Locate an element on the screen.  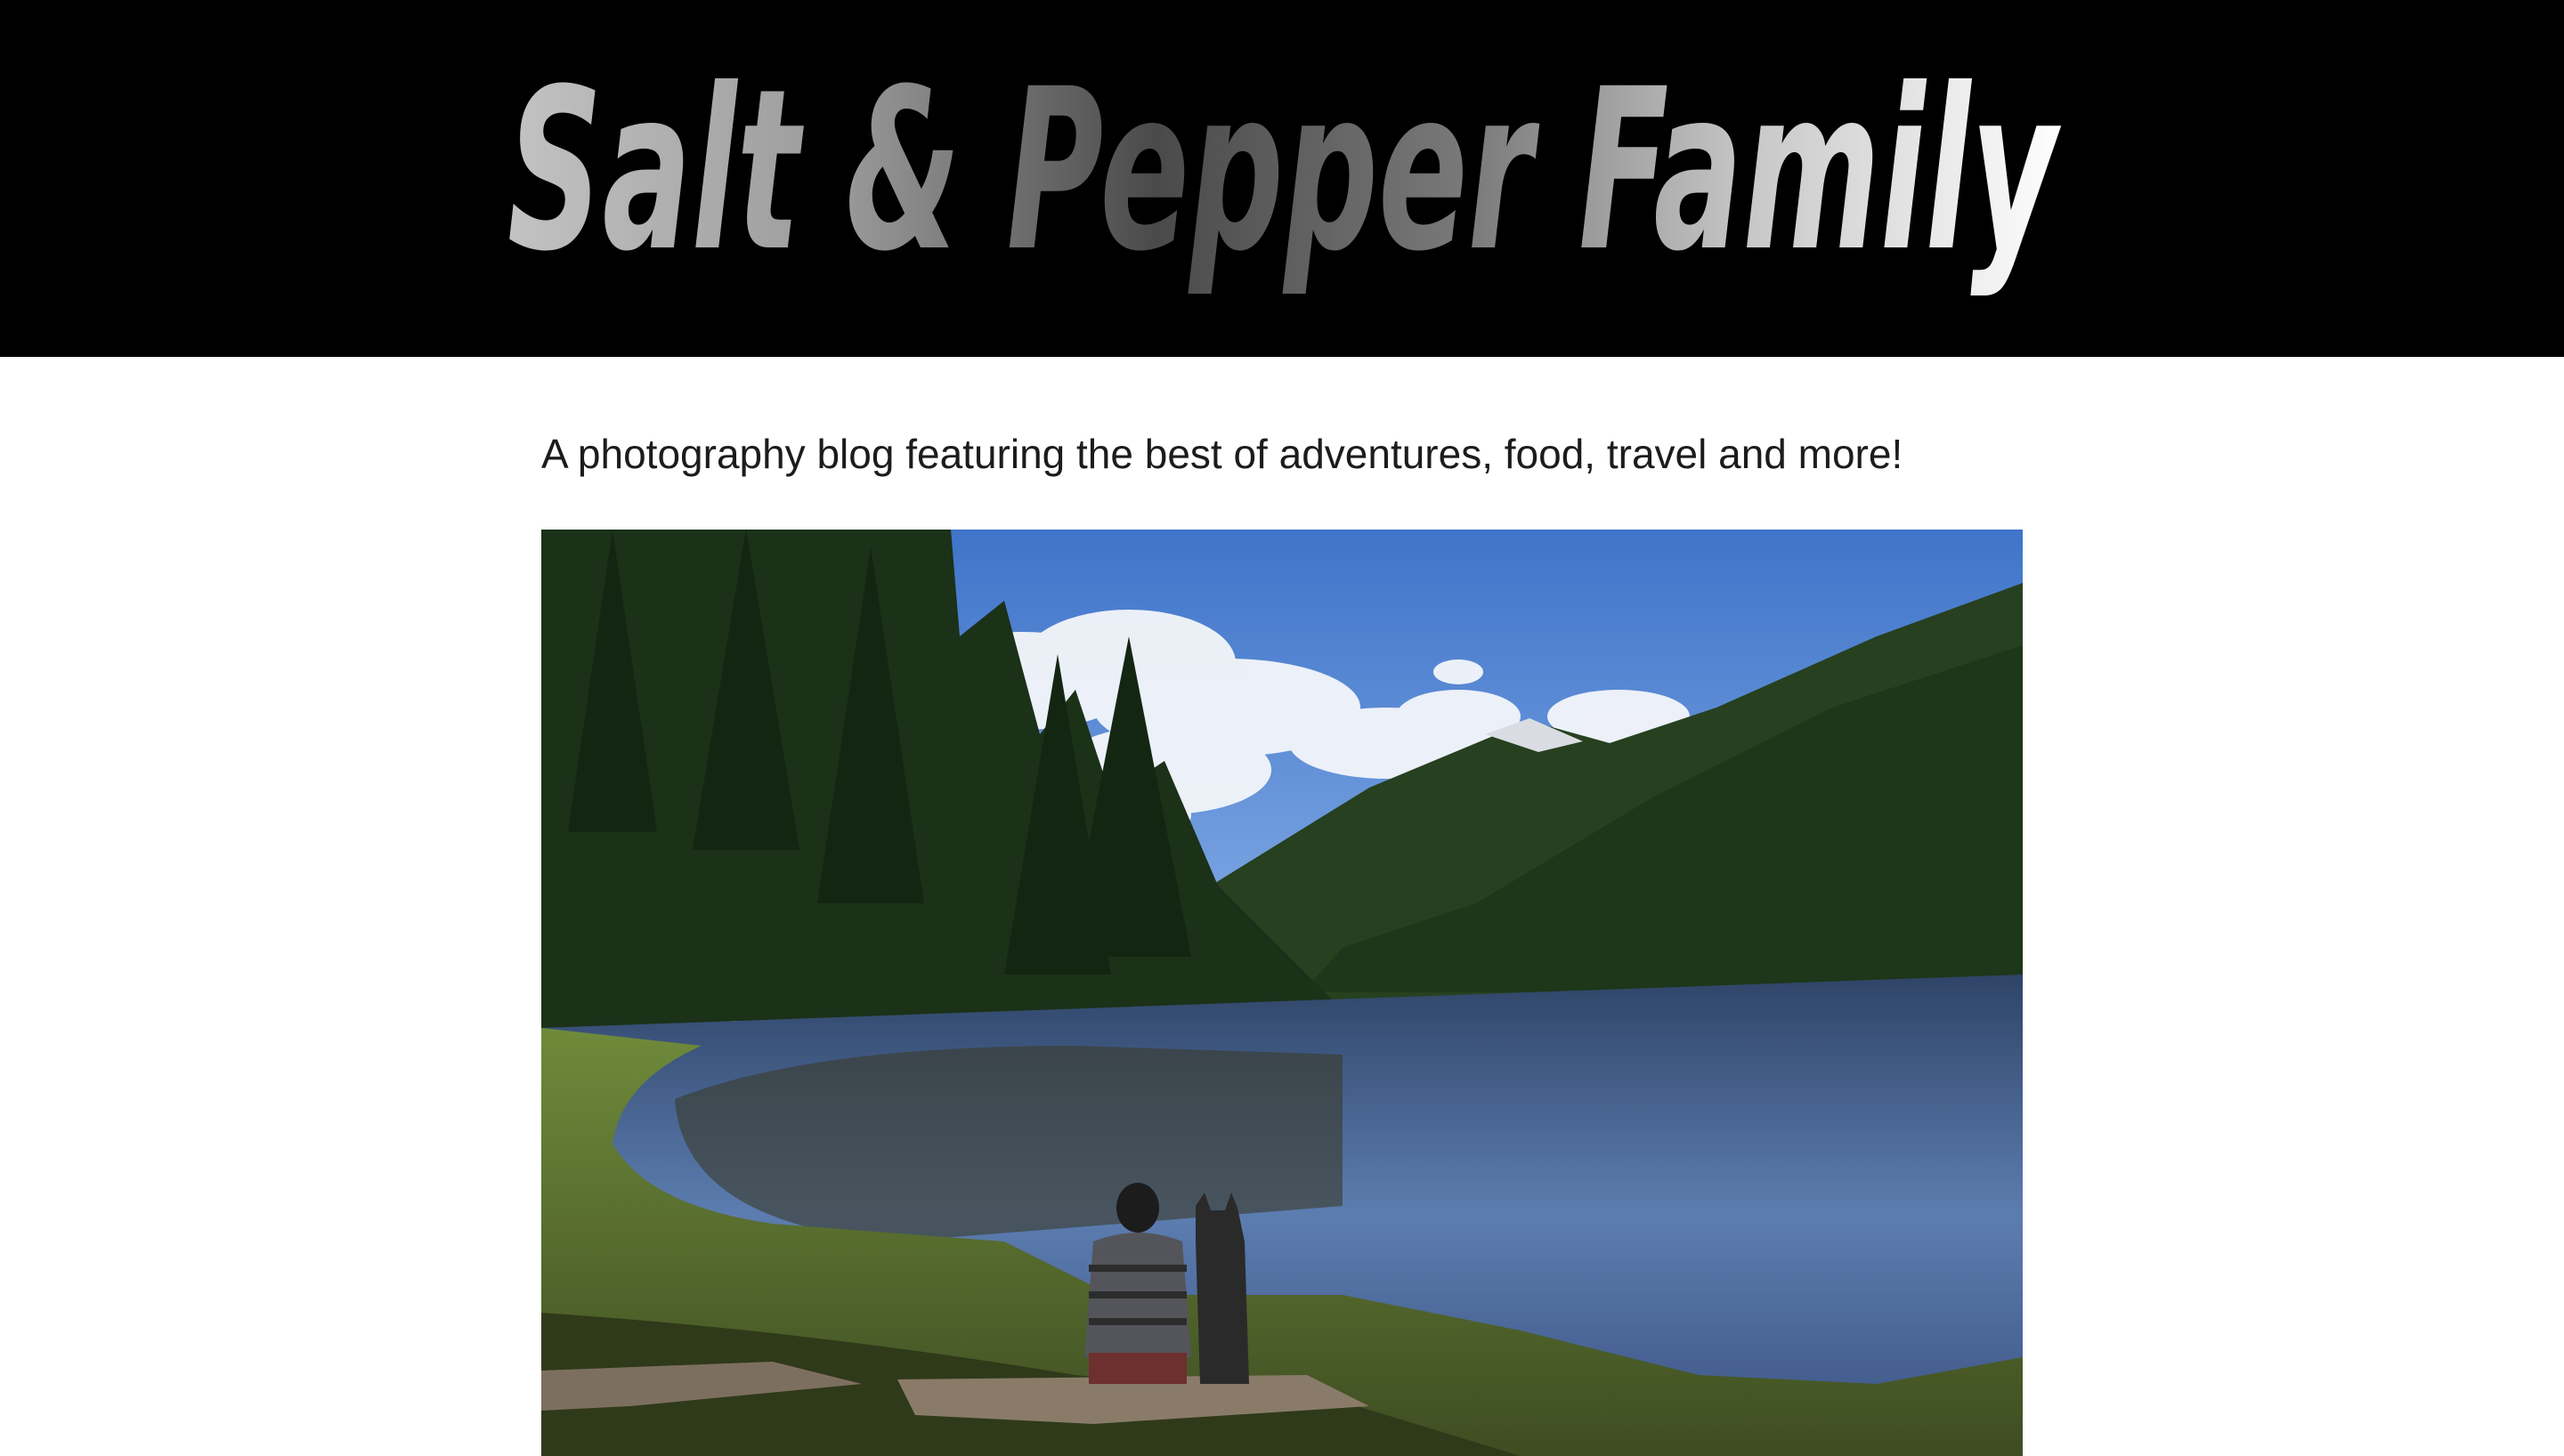
logo-text: Salt & Pepper Family is located at coordinates (1284, 170).